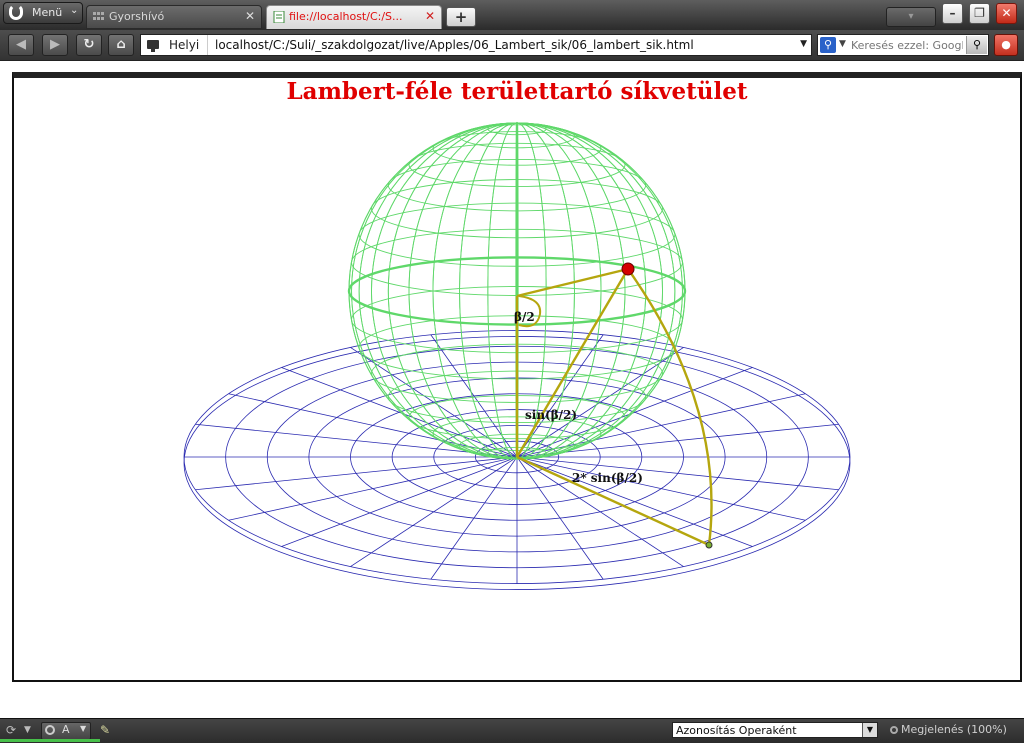 Image resolution: width=1024 pixels, height=743 pixels. I want to click on opera-label: A, so click(66, 729).